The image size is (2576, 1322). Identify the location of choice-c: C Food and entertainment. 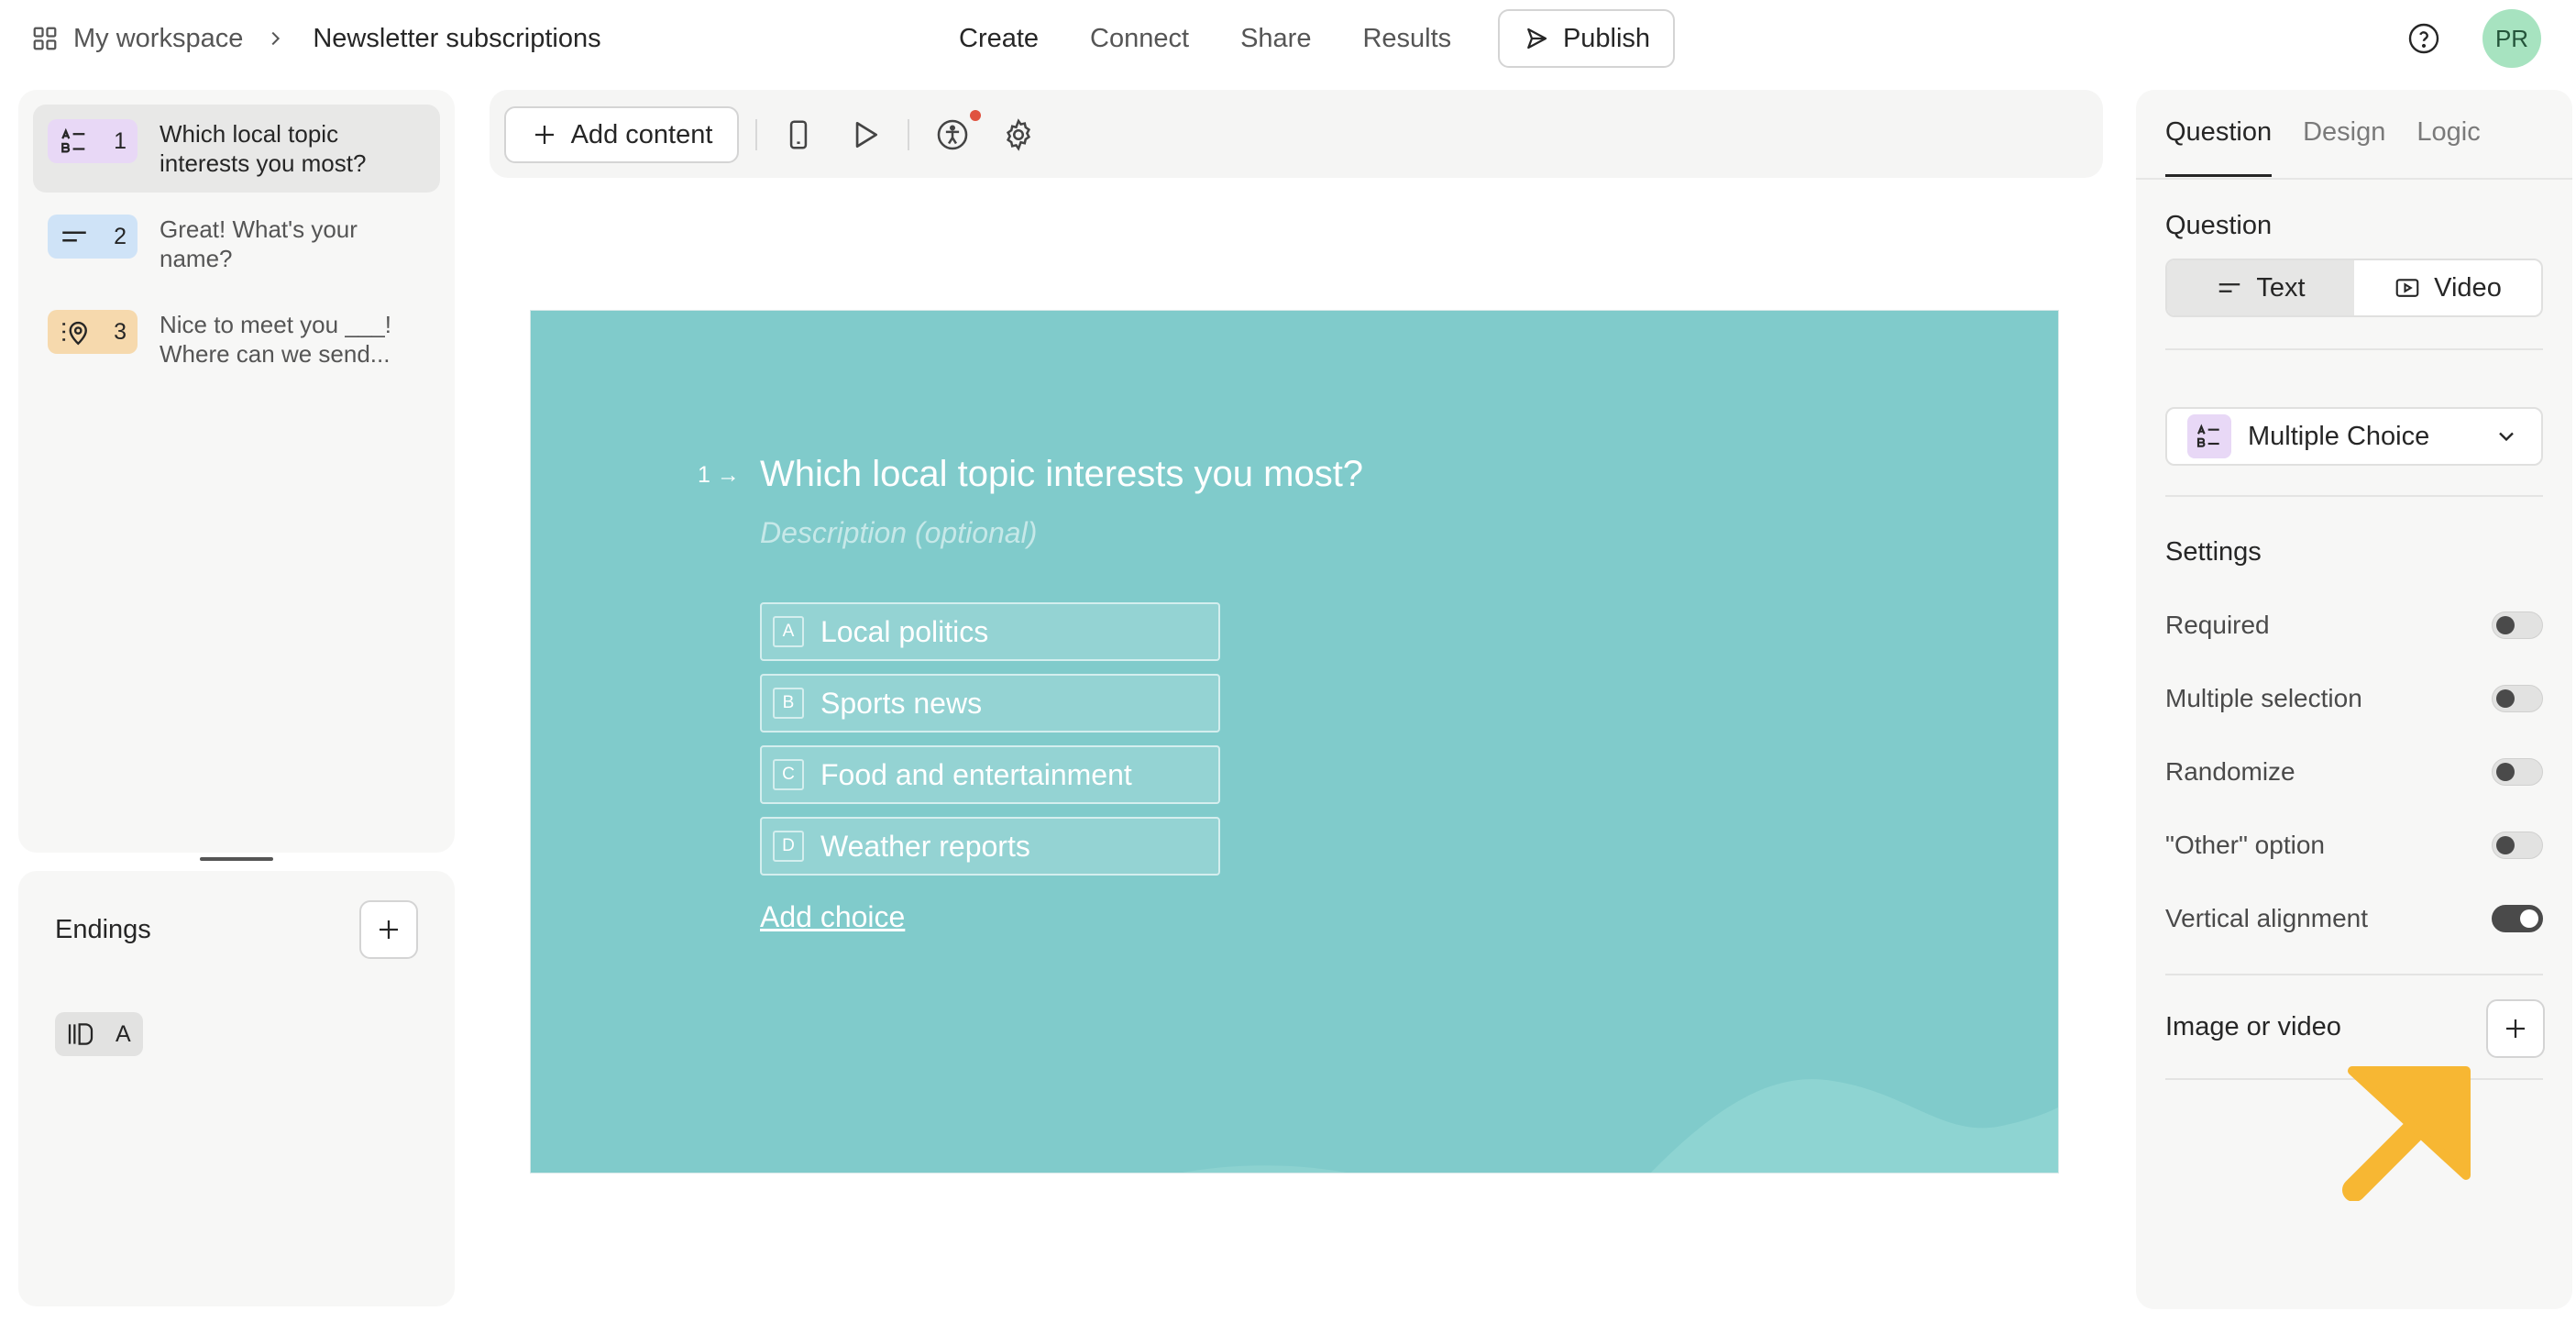
(990, 774).